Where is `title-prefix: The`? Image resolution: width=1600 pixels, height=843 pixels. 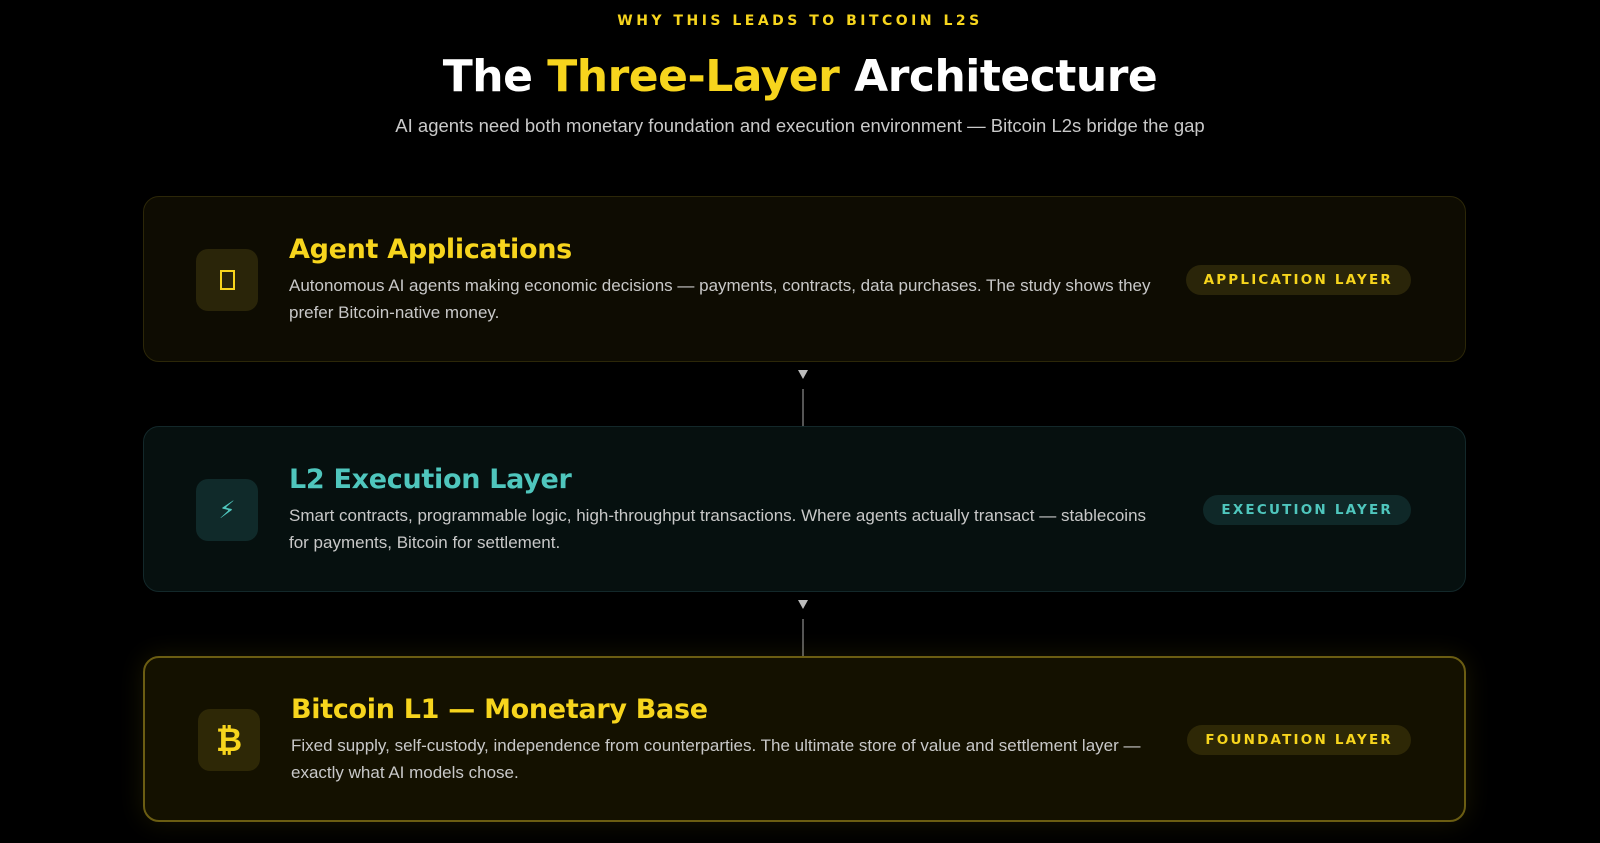 title-prefix: The is located at coordinates (495, 76).